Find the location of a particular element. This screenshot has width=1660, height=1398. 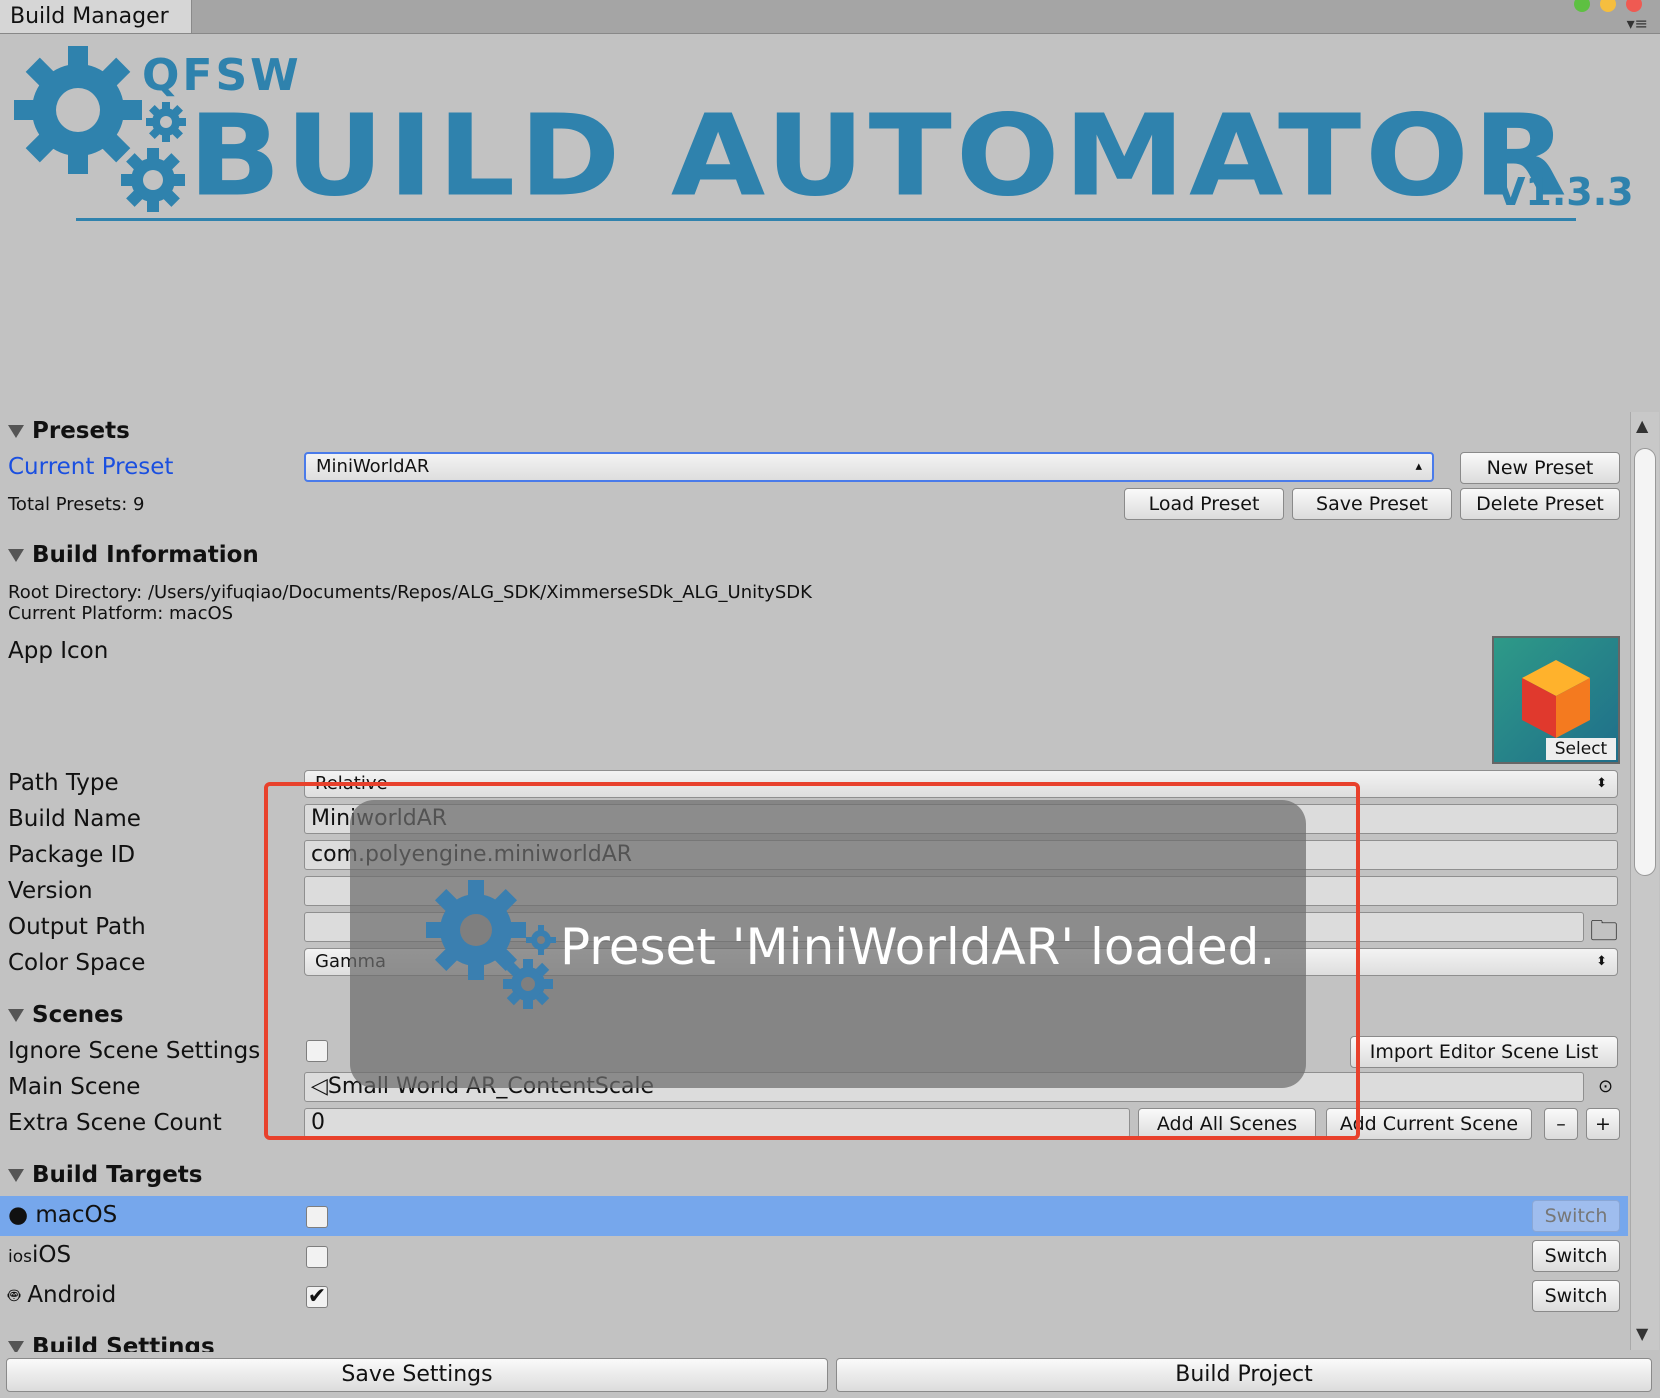

ios-switch-button: Switch is located at coordinates (1576, 1256).